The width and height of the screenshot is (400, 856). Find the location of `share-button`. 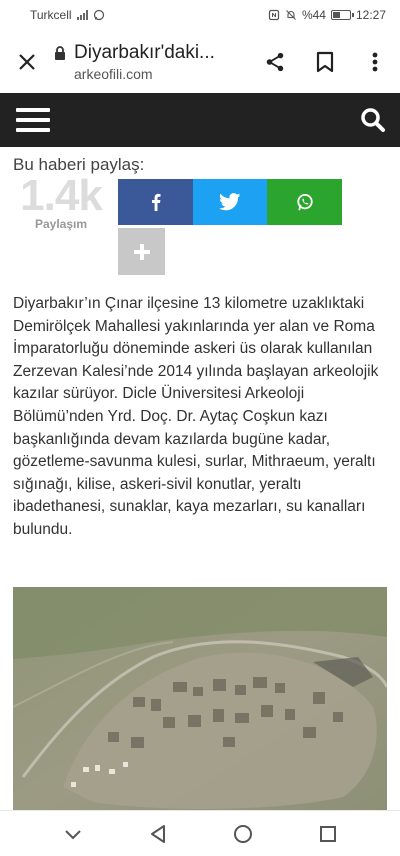

share-button is located at coordinates (275, 62).